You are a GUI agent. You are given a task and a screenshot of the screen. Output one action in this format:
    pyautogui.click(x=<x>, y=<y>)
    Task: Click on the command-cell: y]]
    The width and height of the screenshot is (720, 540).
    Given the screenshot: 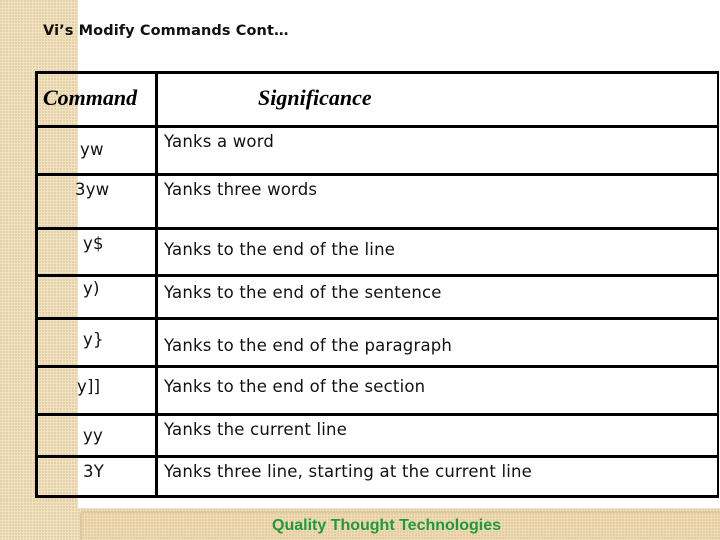 What is the action you would take?
    pyautogui.click(x=89, y=386)
    